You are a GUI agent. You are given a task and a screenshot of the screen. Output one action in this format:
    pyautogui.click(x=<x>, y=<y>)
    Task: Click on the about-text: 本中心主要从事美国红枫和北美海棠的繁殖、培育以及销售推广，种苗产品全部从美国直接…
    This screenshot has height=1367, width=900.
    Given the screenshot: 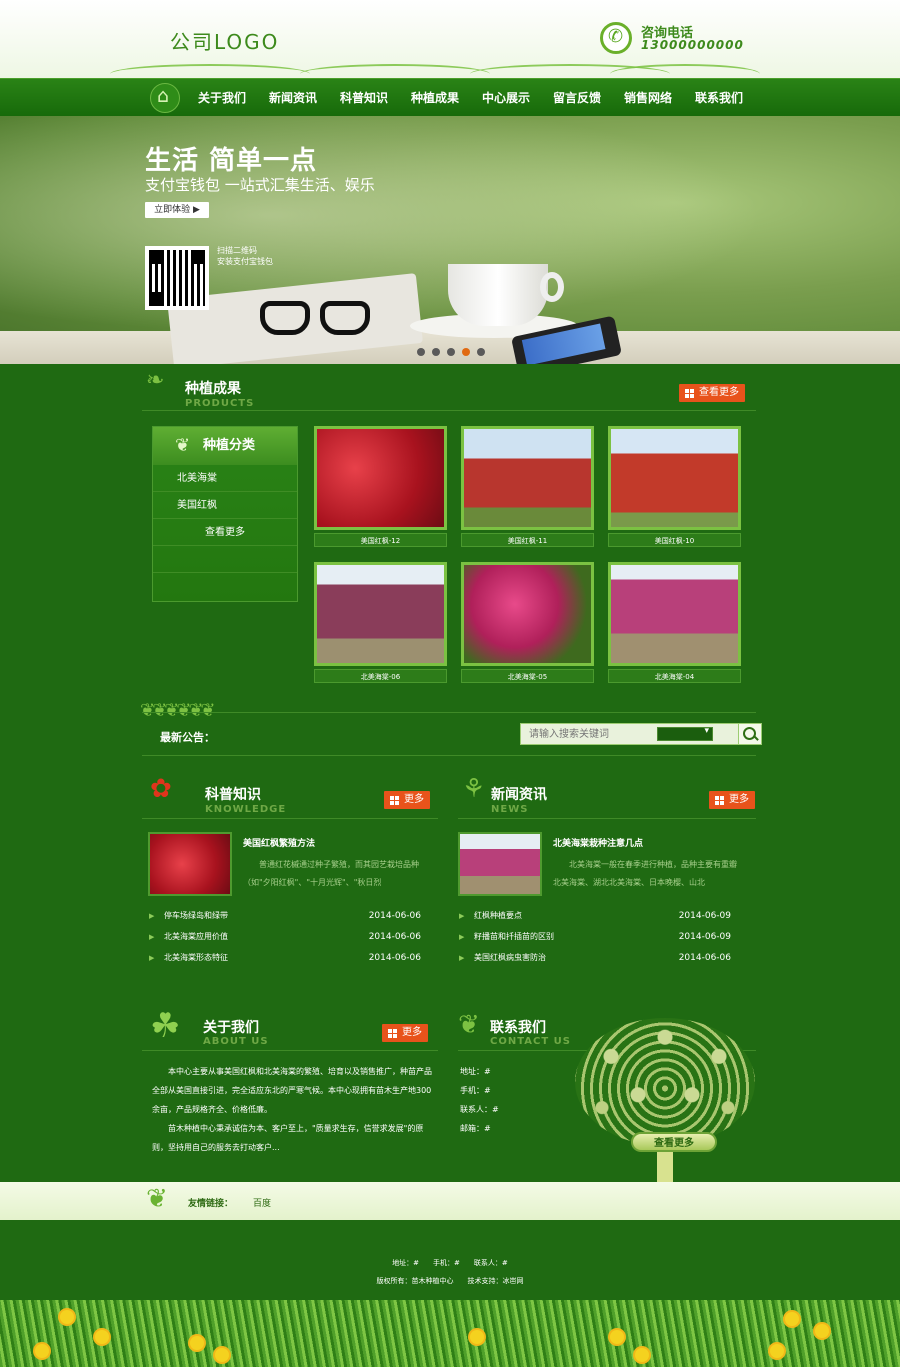 What is the action you would take?
    pyautogui.click(x=292, y=1109)
    